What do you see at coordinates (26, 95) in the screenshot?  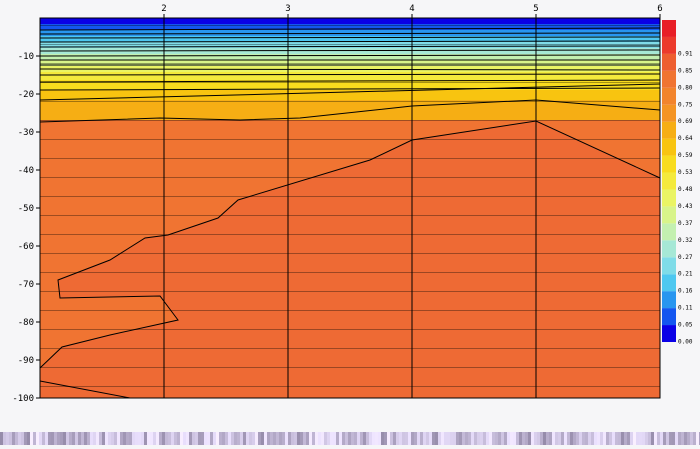 I see `y-tick-label: -20` at bounding box center [26, 95].